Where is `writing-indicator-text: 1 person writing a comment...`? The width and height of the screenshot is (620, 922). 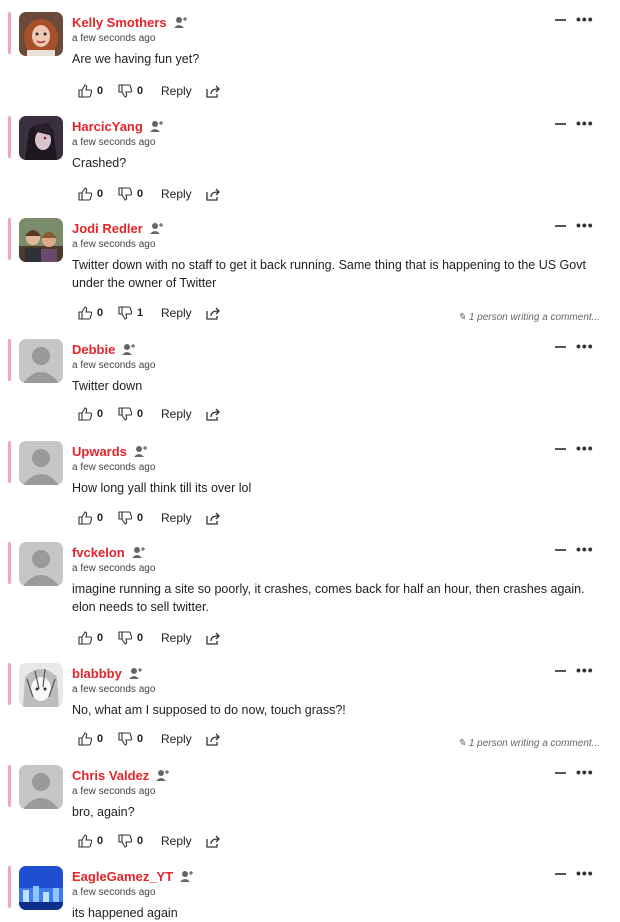
writing-indicator-text: 1 person writing a comment... is located at coordinates (534, 317).